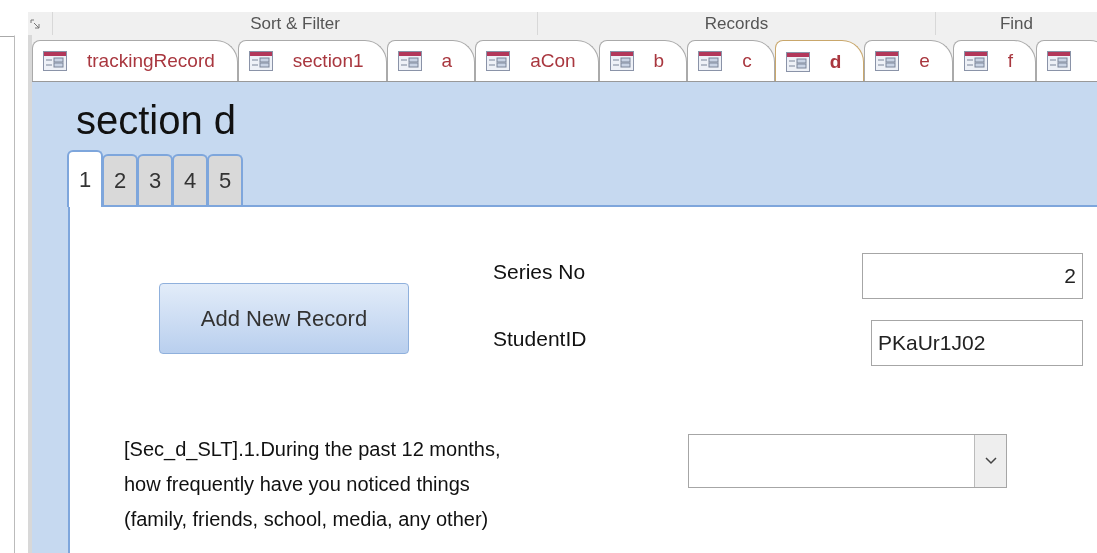  What do you see at coordinates (190, 179) in the screenshot?
I see `page-tab: 4` at bounding box center [190, 179].